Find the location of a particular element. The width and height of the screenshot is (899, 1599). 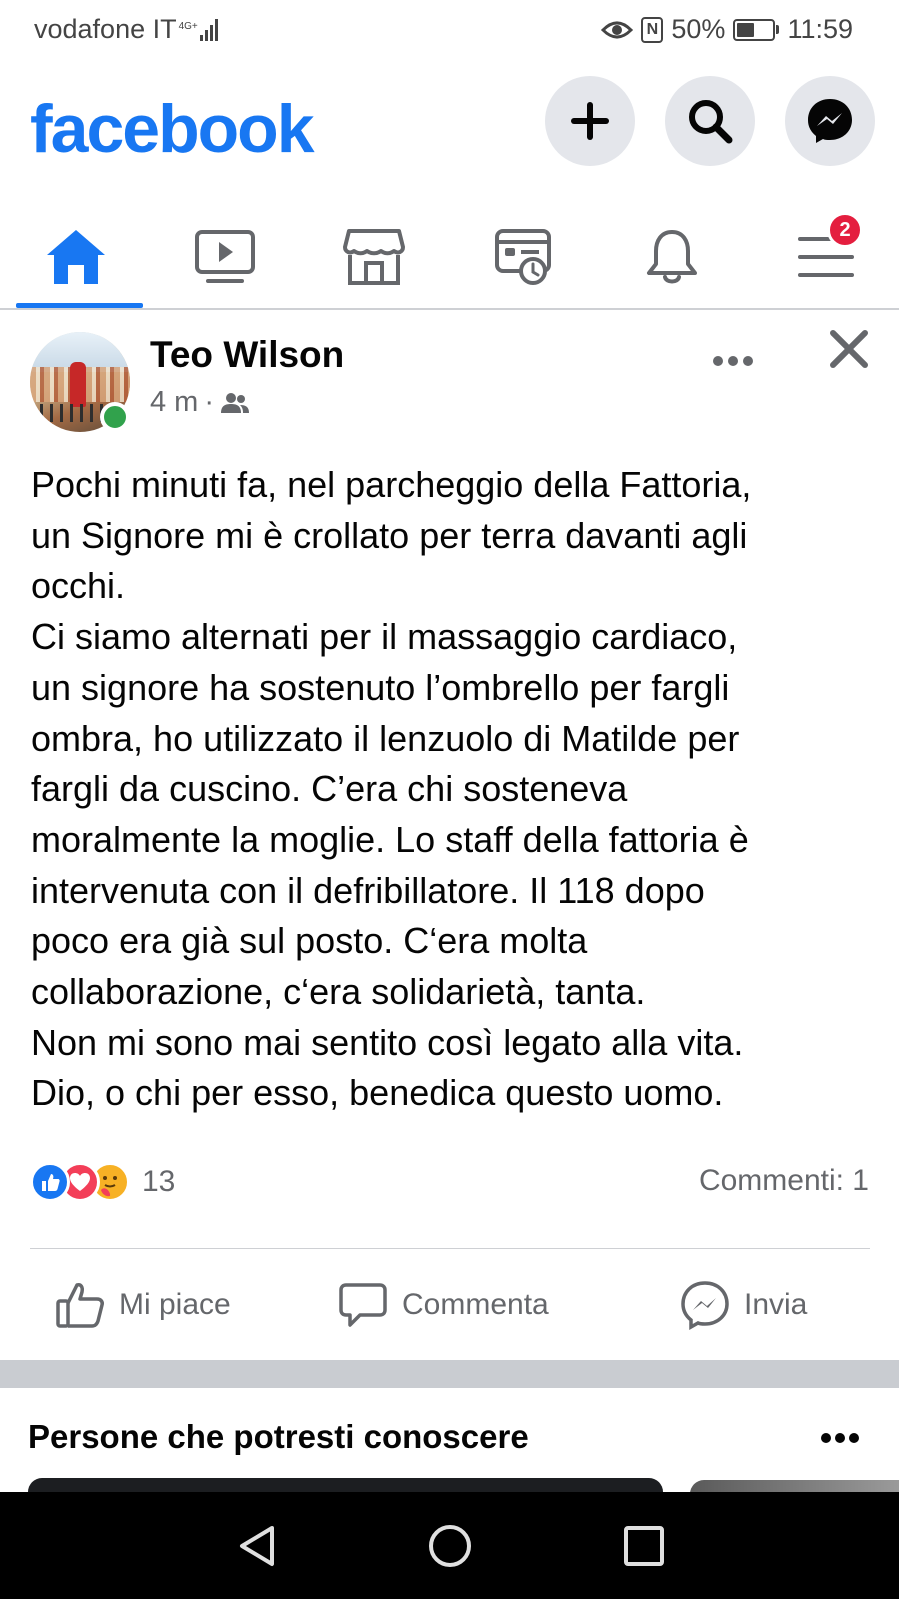

online-status-dot is located at coordinates (115, 417).